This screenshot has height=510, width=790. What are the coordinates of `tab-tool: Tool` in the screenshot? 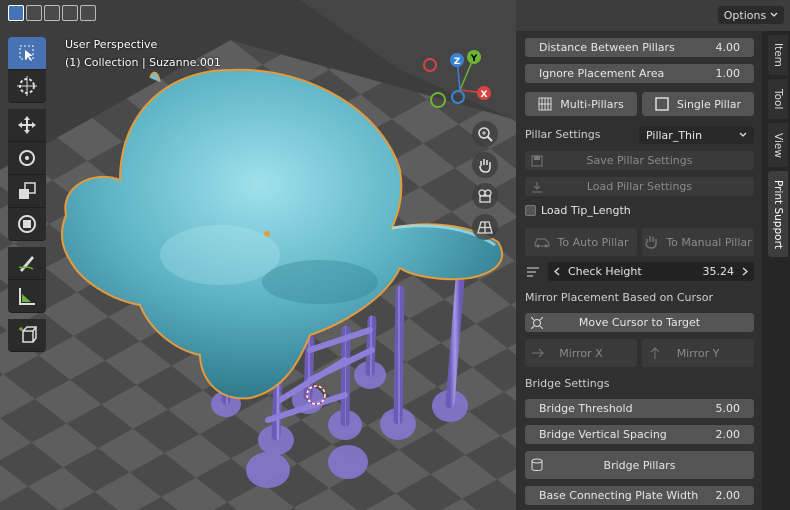 It's located at (778, 99).